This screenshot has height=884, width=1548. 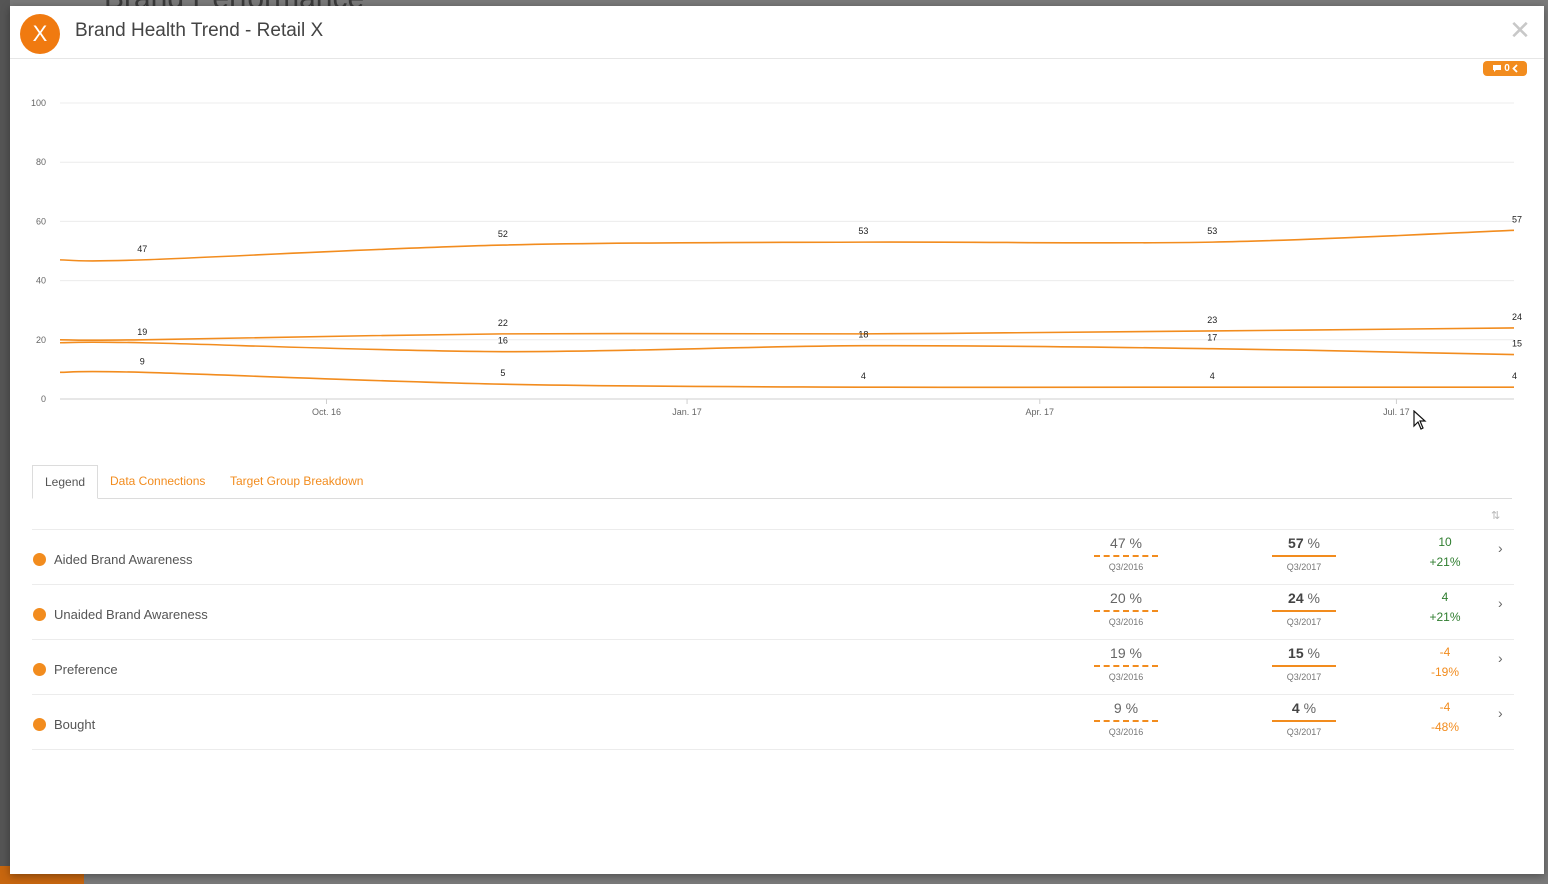 I want to click on x-tick-label: Jan. 17, so click(x=687, y=412).